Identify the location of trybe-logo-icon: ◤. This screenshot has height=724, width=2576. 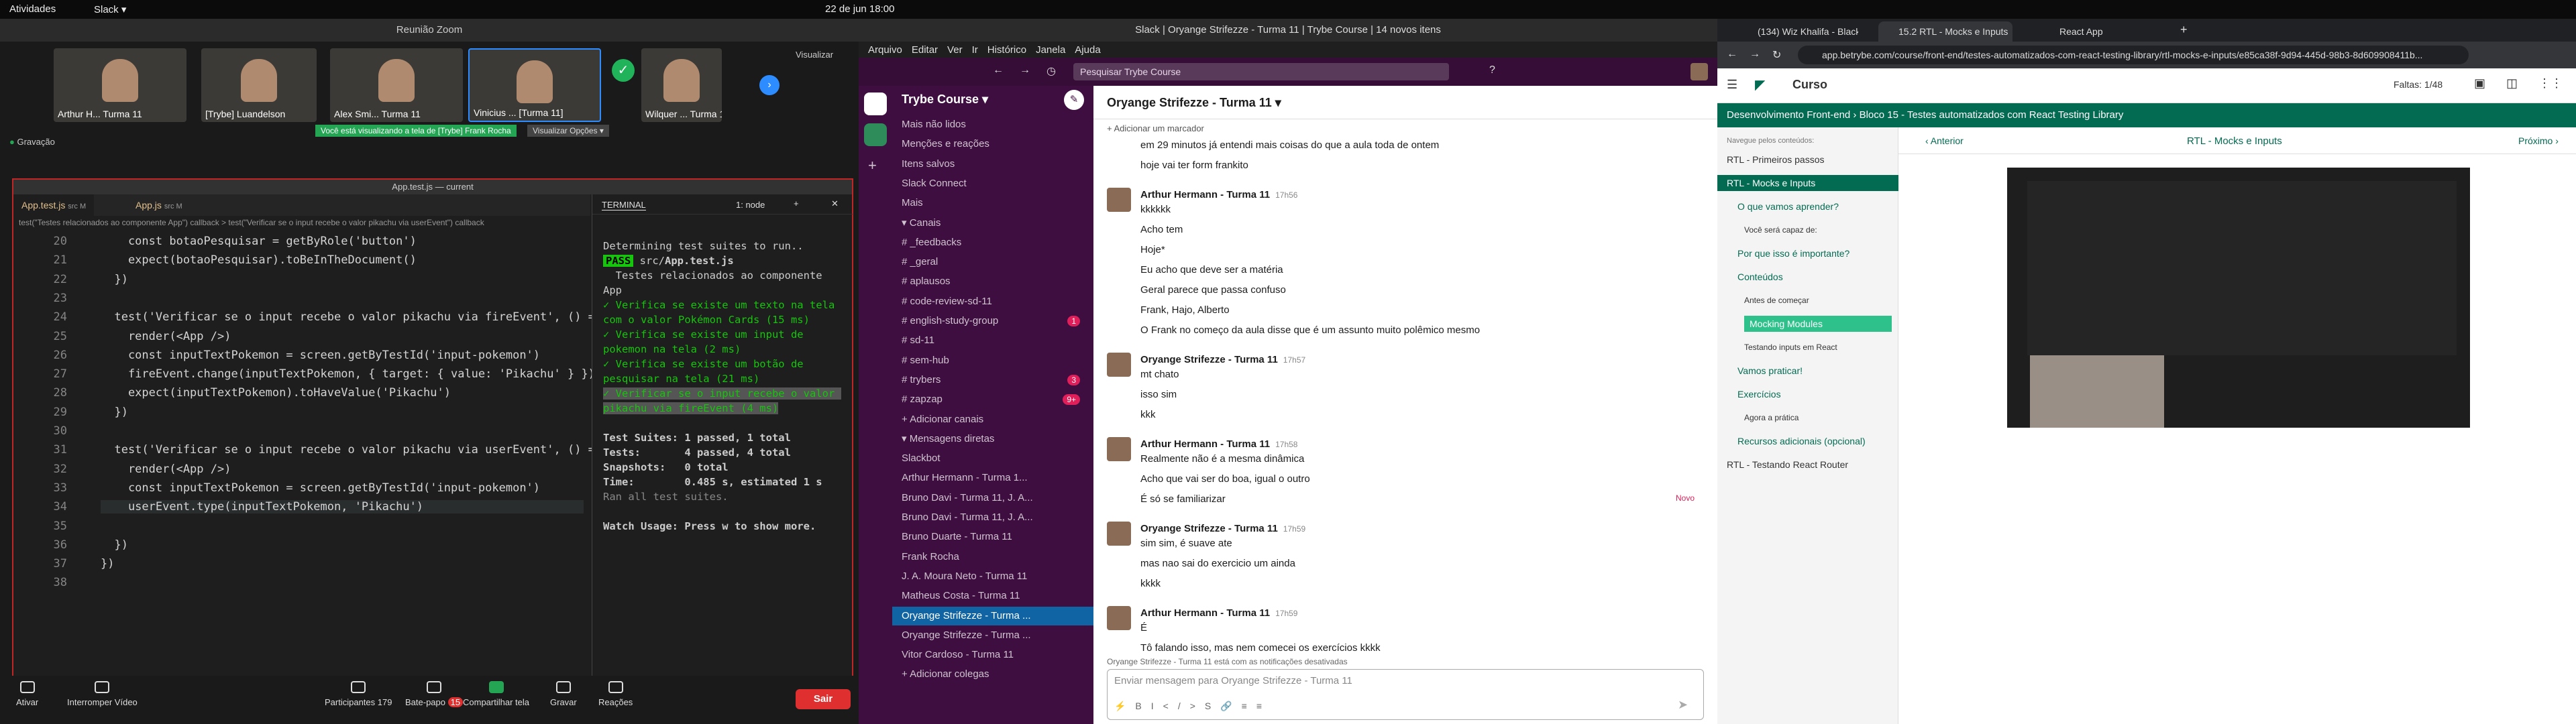
(1760, 84).